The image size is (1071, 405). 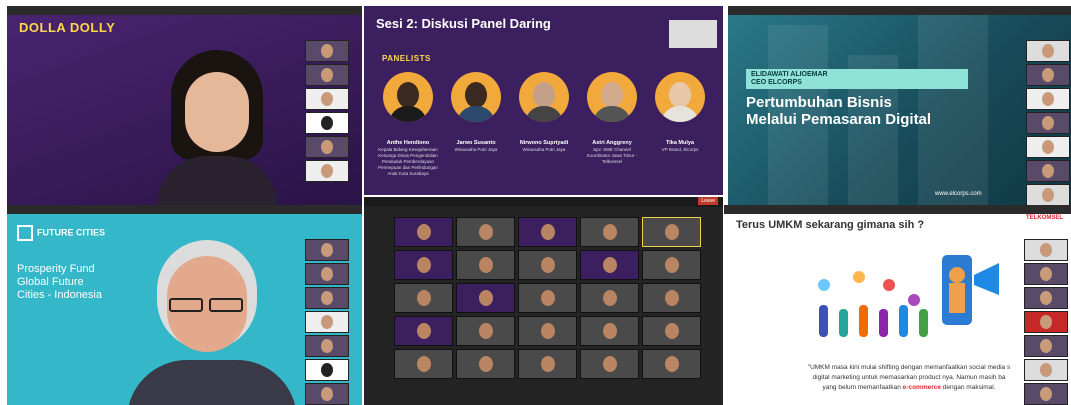 I want to click on speaker-namebar: ELIDAWATI ALIOEMAR CEO ELCORPS, so click(x=857, y=79).